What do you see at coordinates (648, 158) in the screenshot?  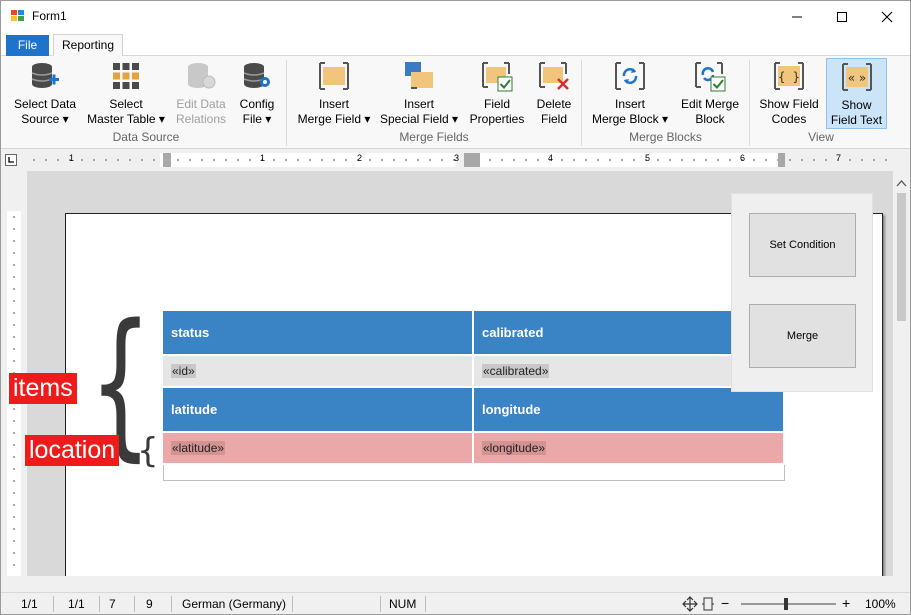 I see `ruler-number: 5` at bounding box center [648, 158].